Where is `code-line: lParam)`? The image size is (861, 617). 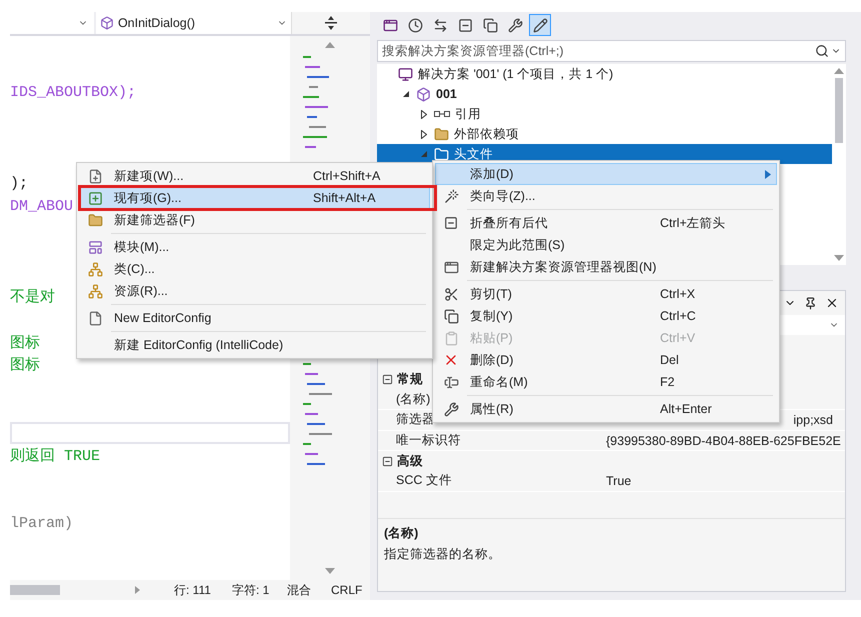
code-line: lParam) is located at coordinates (42, 523).